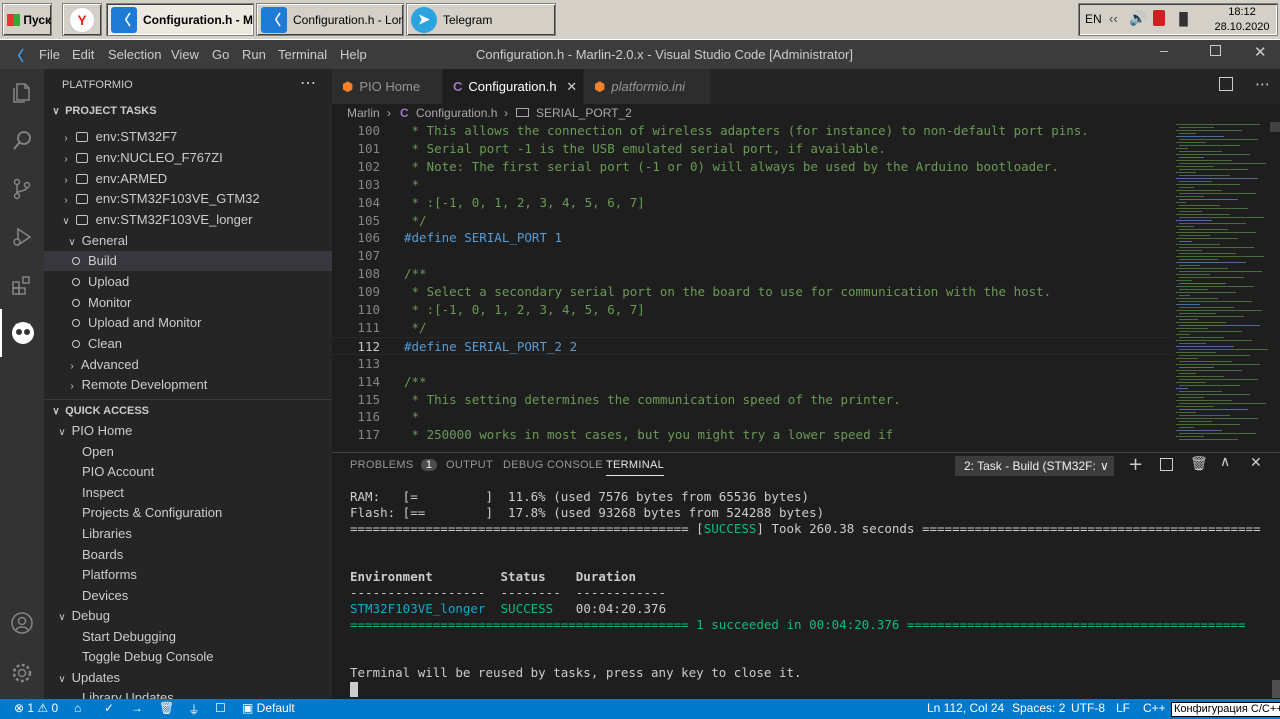  Describe the element at coordinates (188, 472) in the screenshot. I see `quick-pio-account: PIO Account` at that location.